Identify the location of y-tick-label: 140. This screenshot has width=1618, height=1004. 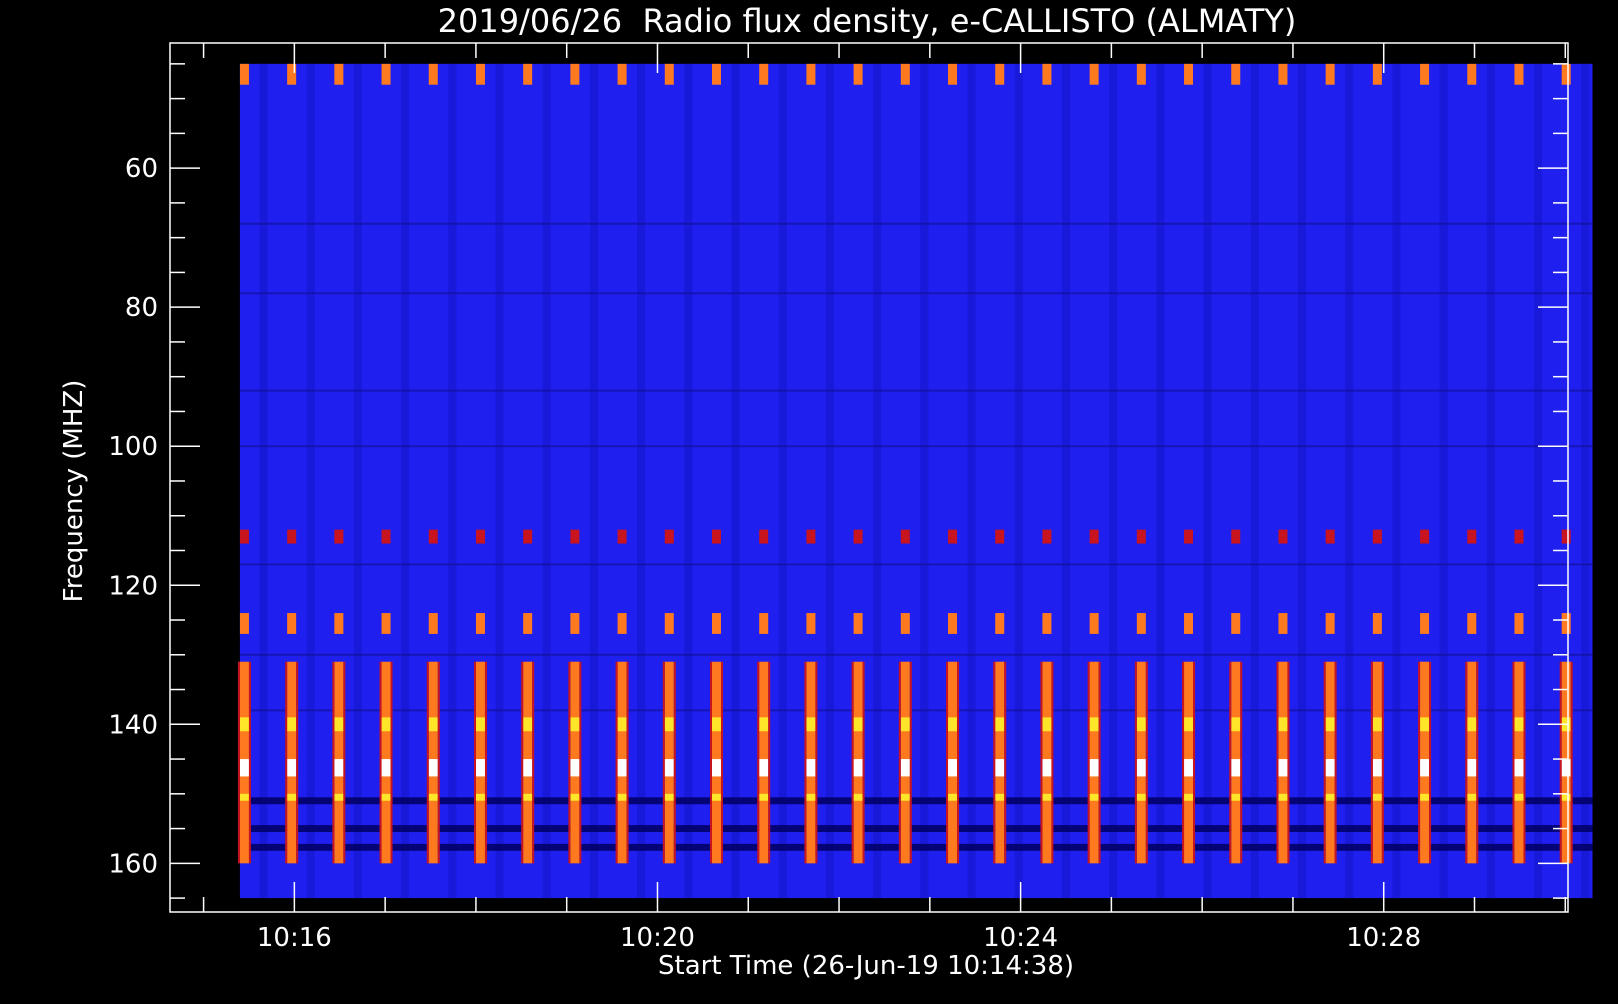
(133, 725).